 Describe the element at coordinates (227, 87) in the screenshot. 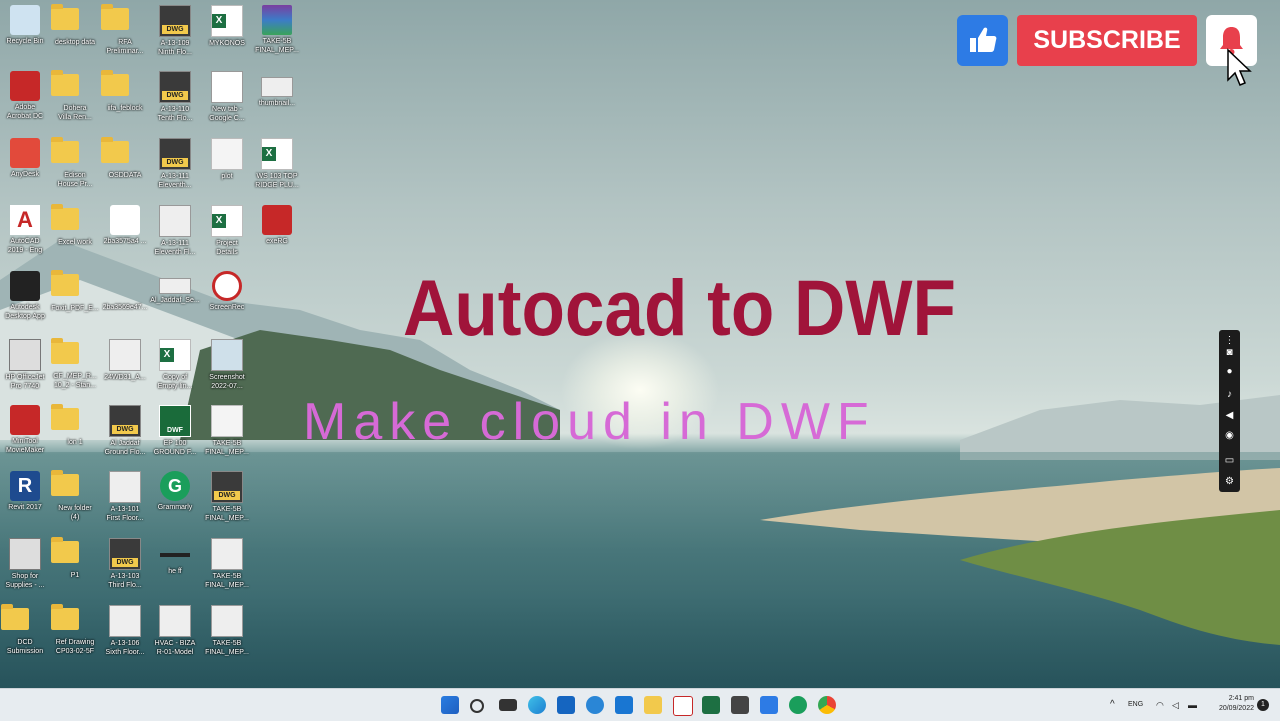

I see `video-file-icon` at that location.